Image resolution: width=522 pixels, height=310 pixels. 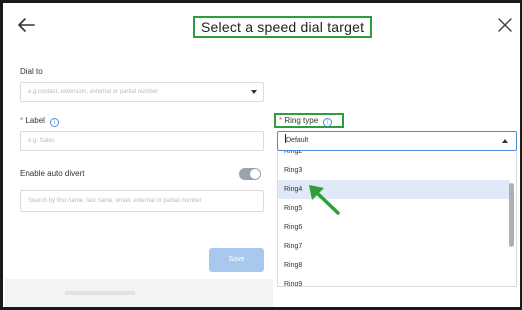 What do you see at coordinates (394, 156) in the screenshot?
I see `dropdown-option-ring2: Ring2` at bounding box center [394, 156].